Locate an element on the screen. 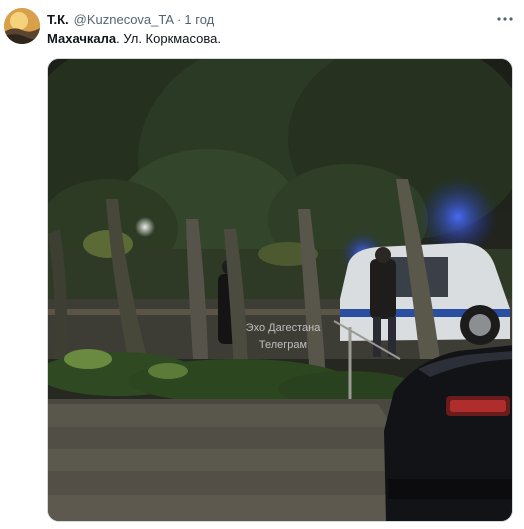 The width and height of the screenshot is (524, 529). user-handle: @Kuznecova_TA is located at coordinates (124, 19).